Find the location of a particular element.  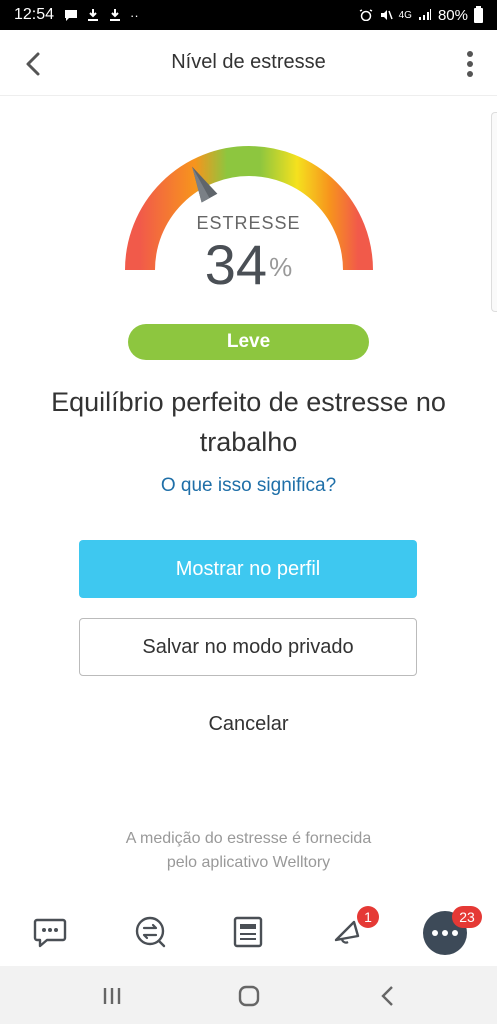

bottom-tab-bar: 1 23 is located at coordinates (248, 933).